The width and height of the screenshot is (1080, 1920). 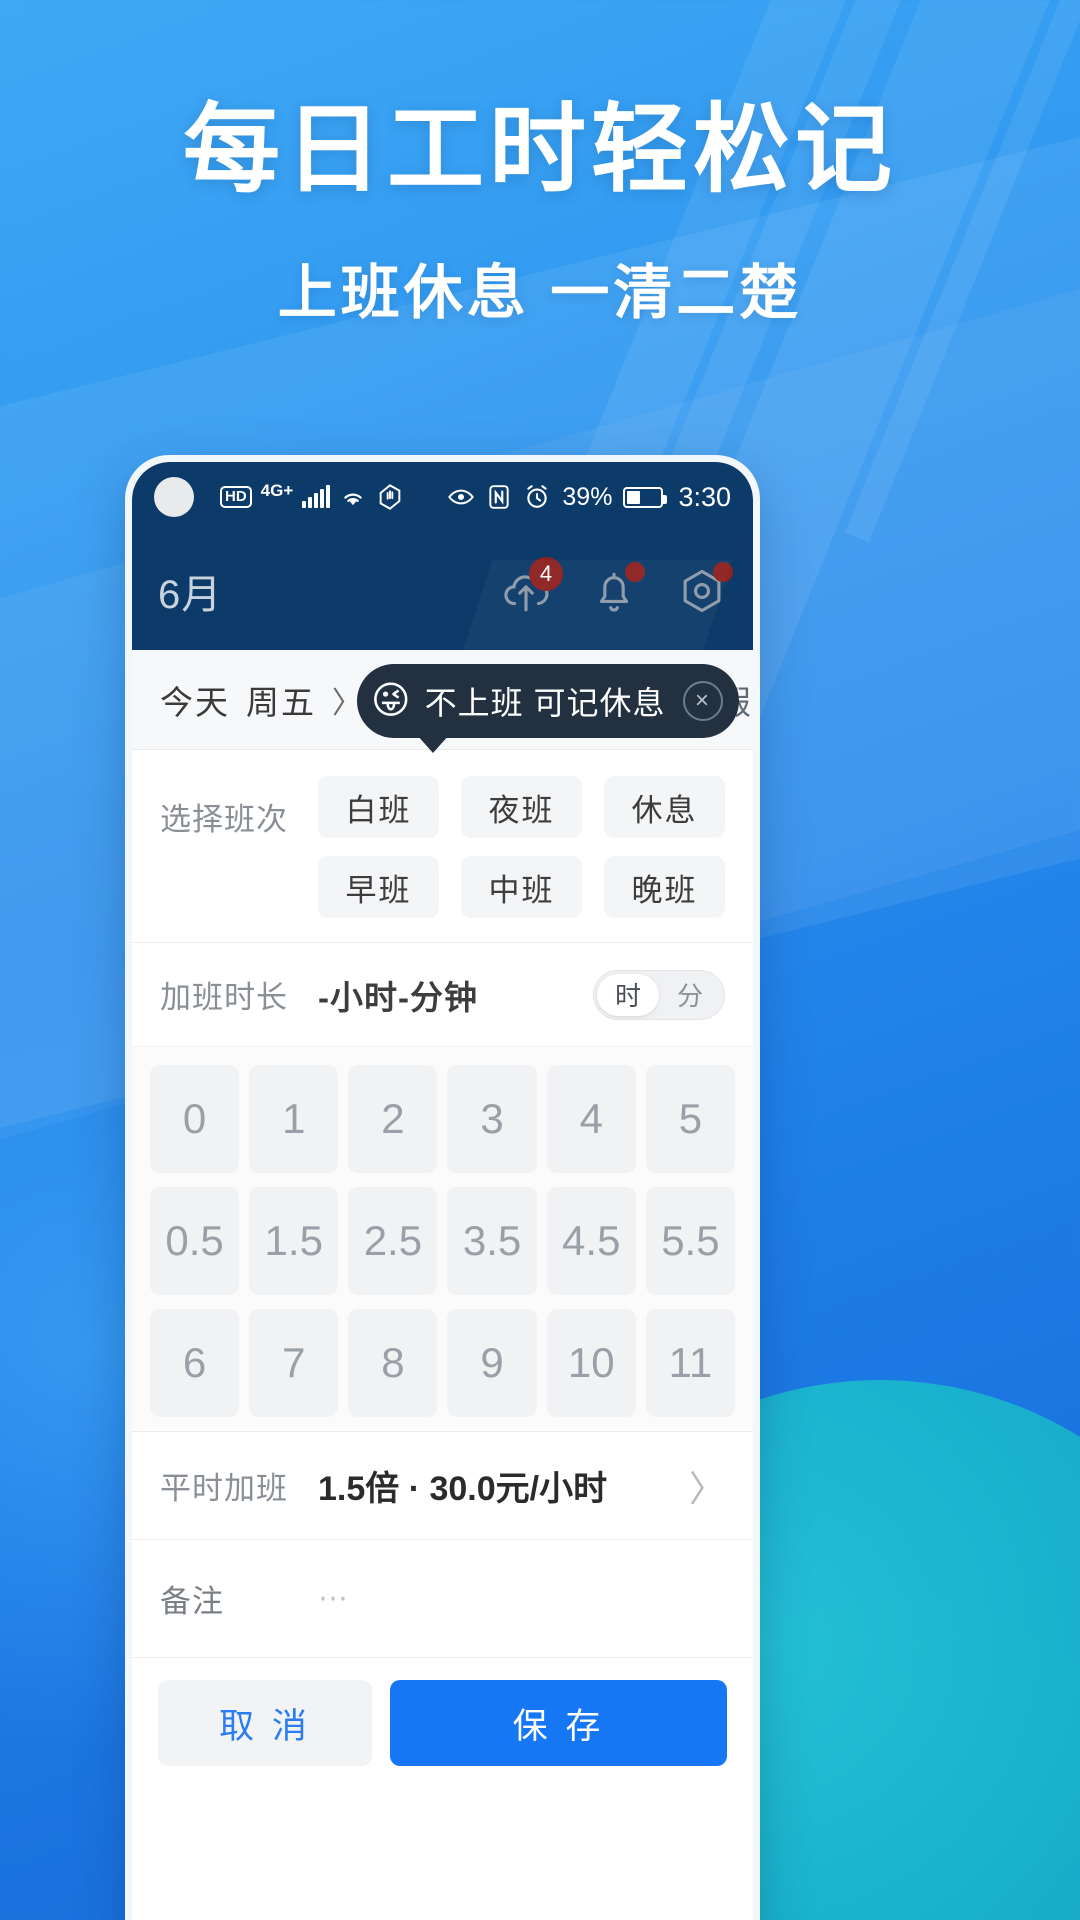 I want to click on date-row: 今天 周五 〉 加班 请假 😜 不上班 可记休息 ×, so click(x=442, y=701).